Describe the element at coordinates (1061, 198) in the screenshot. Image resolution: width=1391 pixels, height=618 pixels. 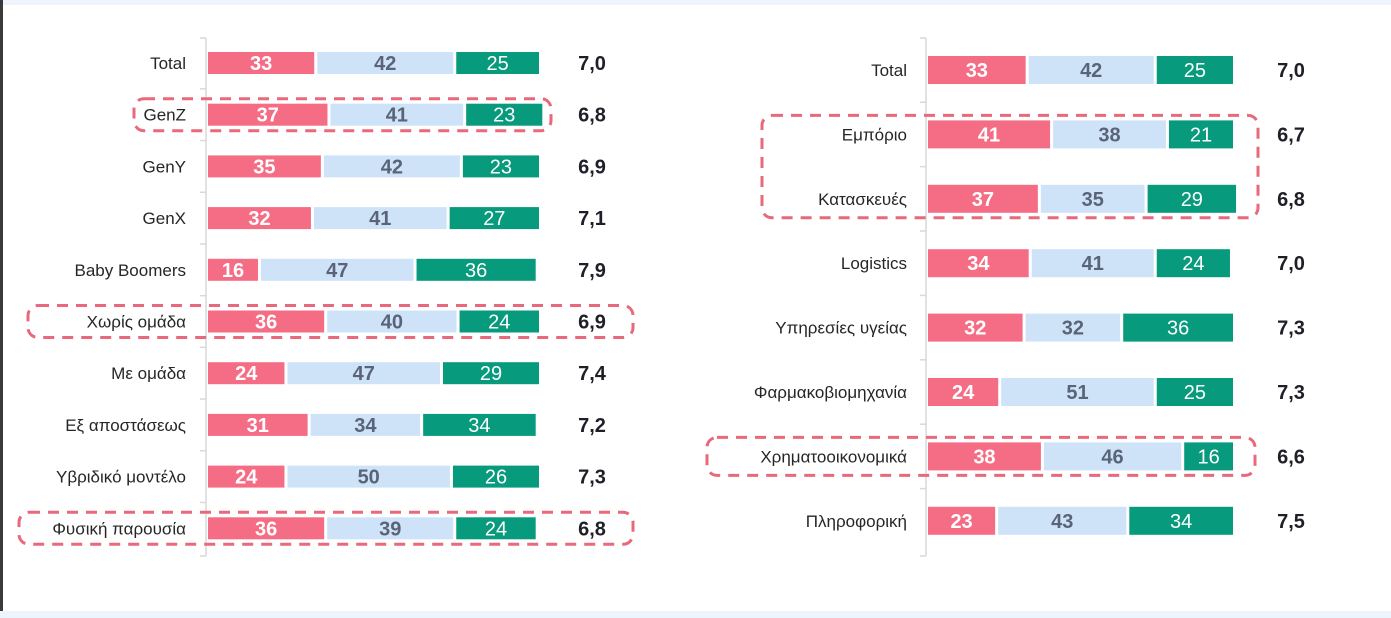
I see `bar-row: Κατασκευές 37 35 29 6,8` at that location.